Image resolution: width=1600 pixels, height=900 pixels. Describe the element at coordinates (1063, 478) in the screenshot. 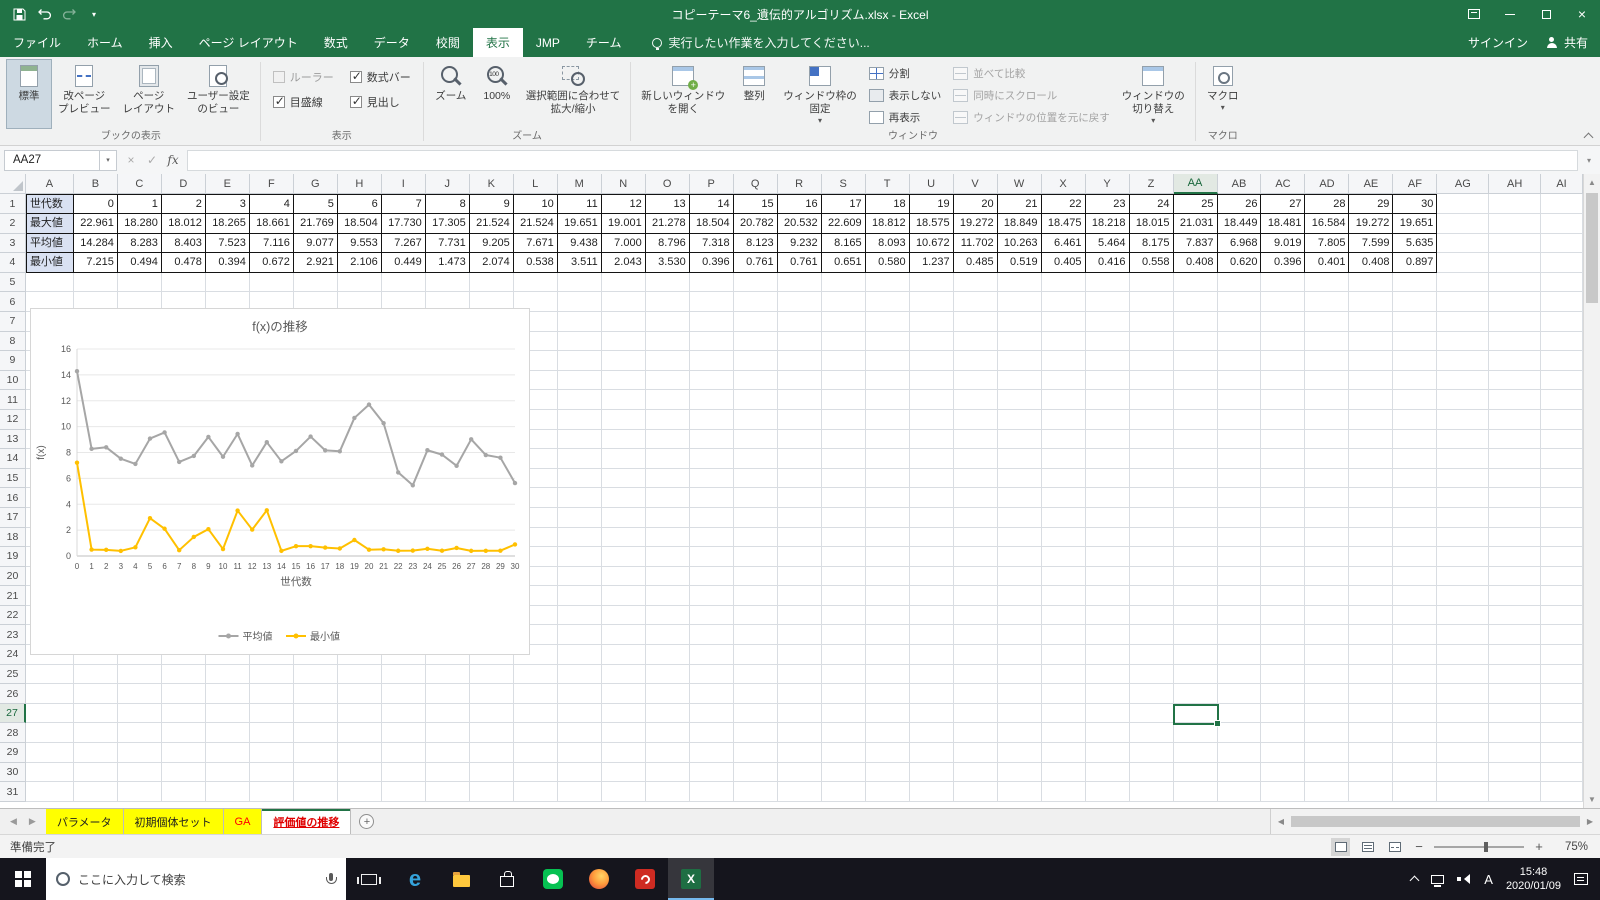

I see `cell-X15` at that location.